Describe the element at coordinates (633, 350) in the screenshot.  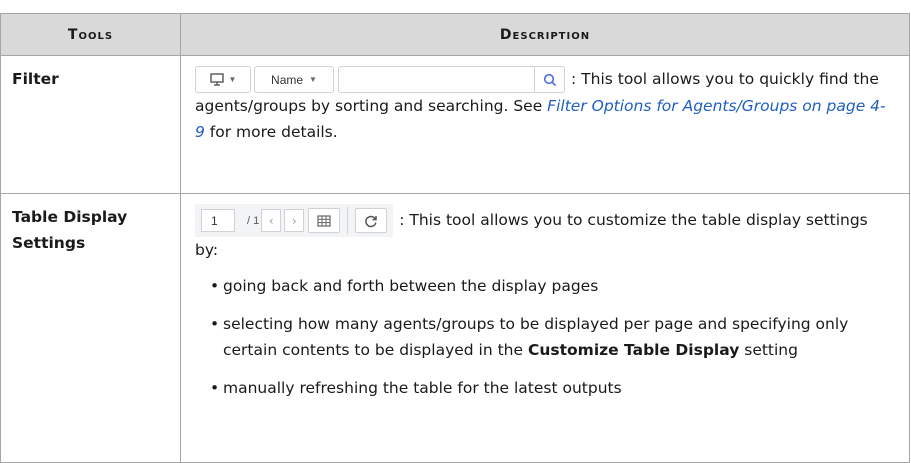
I see `bullet-text-bold: Customize Table Display` at that location.